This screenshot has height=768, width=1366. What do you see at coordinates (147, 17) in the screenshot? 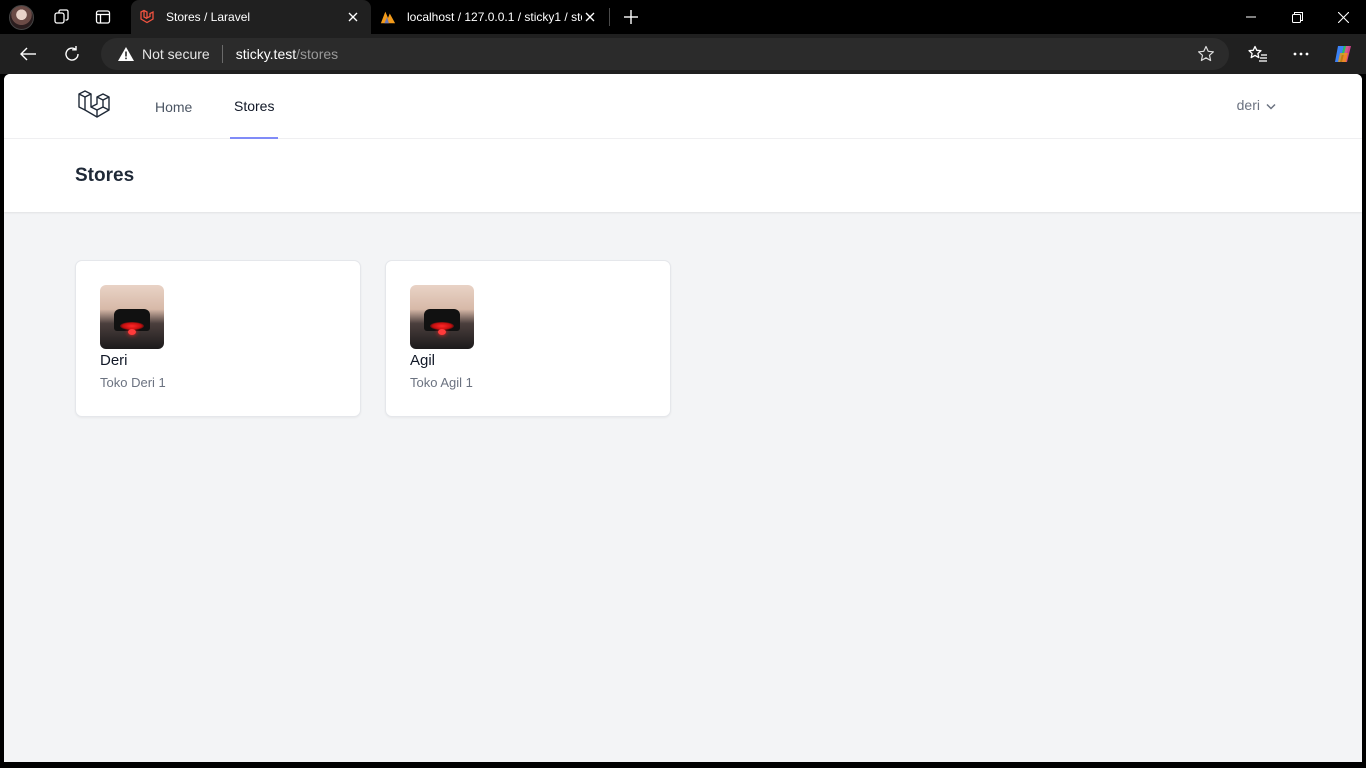
I see `laravel-favicon-icon` at bounding box center [147, 17].